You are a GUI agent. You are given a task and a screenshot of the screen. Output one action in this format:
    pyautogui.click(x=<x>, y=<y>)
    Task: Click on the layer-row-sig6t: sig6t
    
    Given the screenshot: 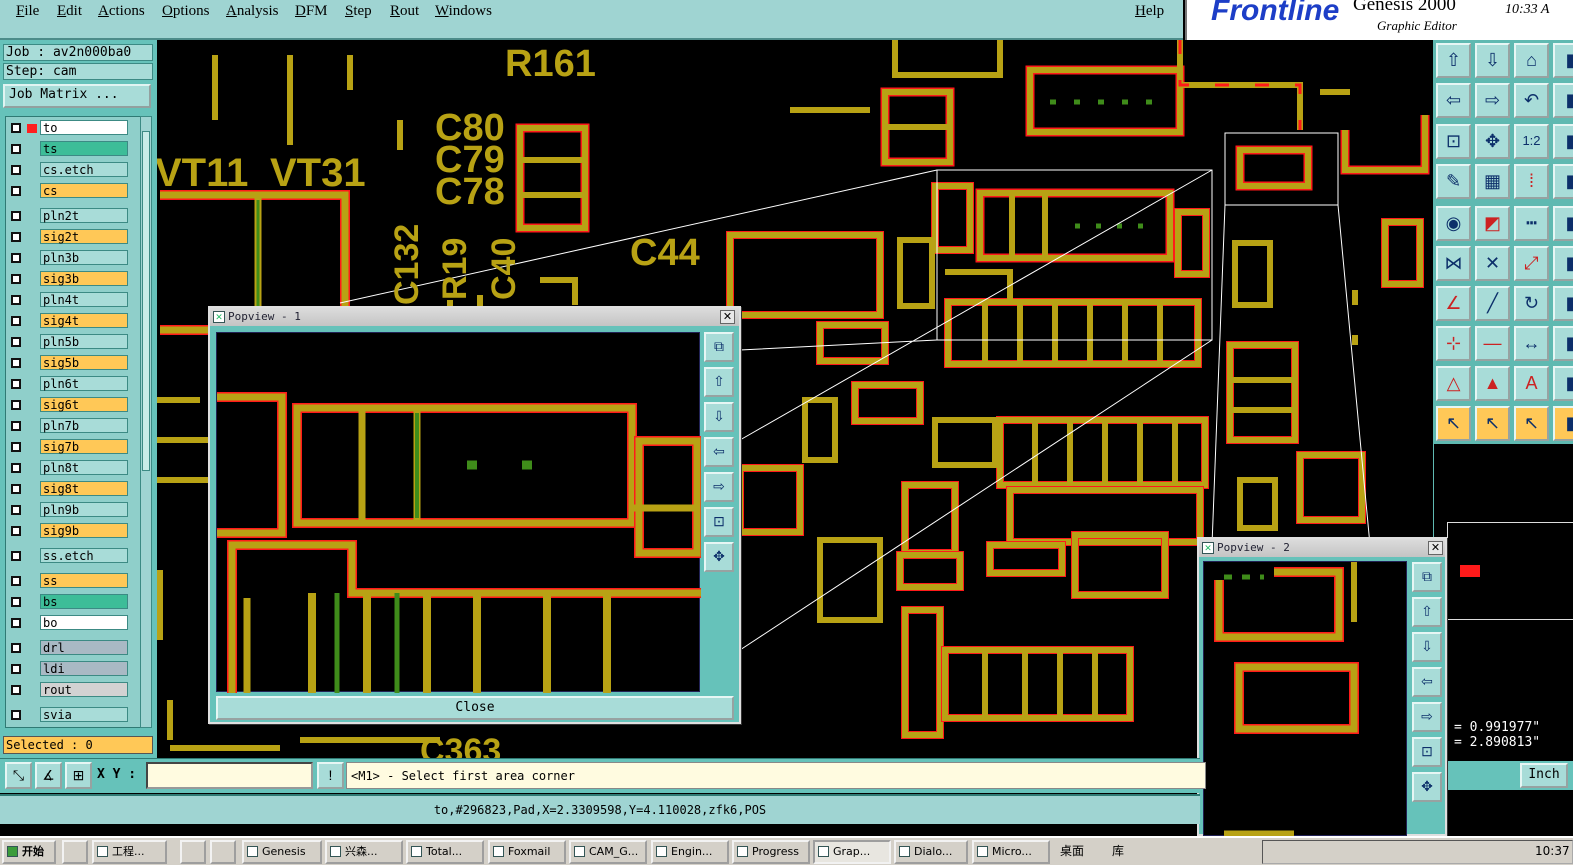 What is the action you would take?
    pyautogui.click(x=74, y=404)
    